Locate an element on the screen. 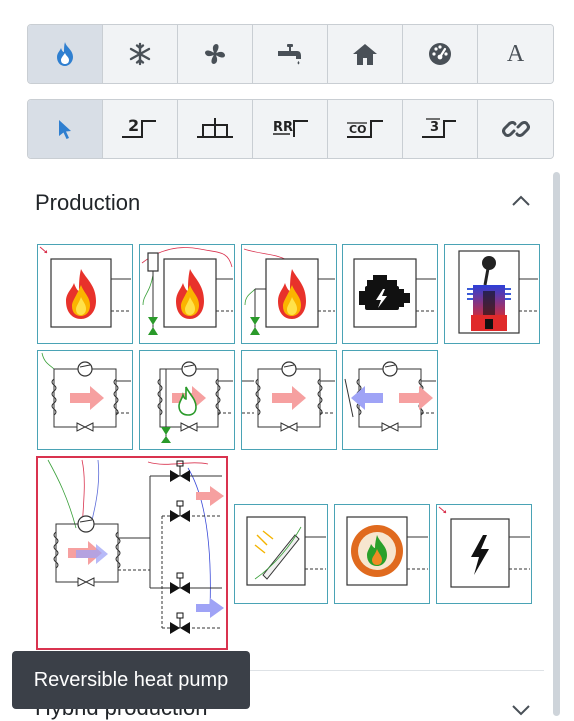 This screenshot has height=721, width=574. boiler-tile is located at coordinates (85, 294).